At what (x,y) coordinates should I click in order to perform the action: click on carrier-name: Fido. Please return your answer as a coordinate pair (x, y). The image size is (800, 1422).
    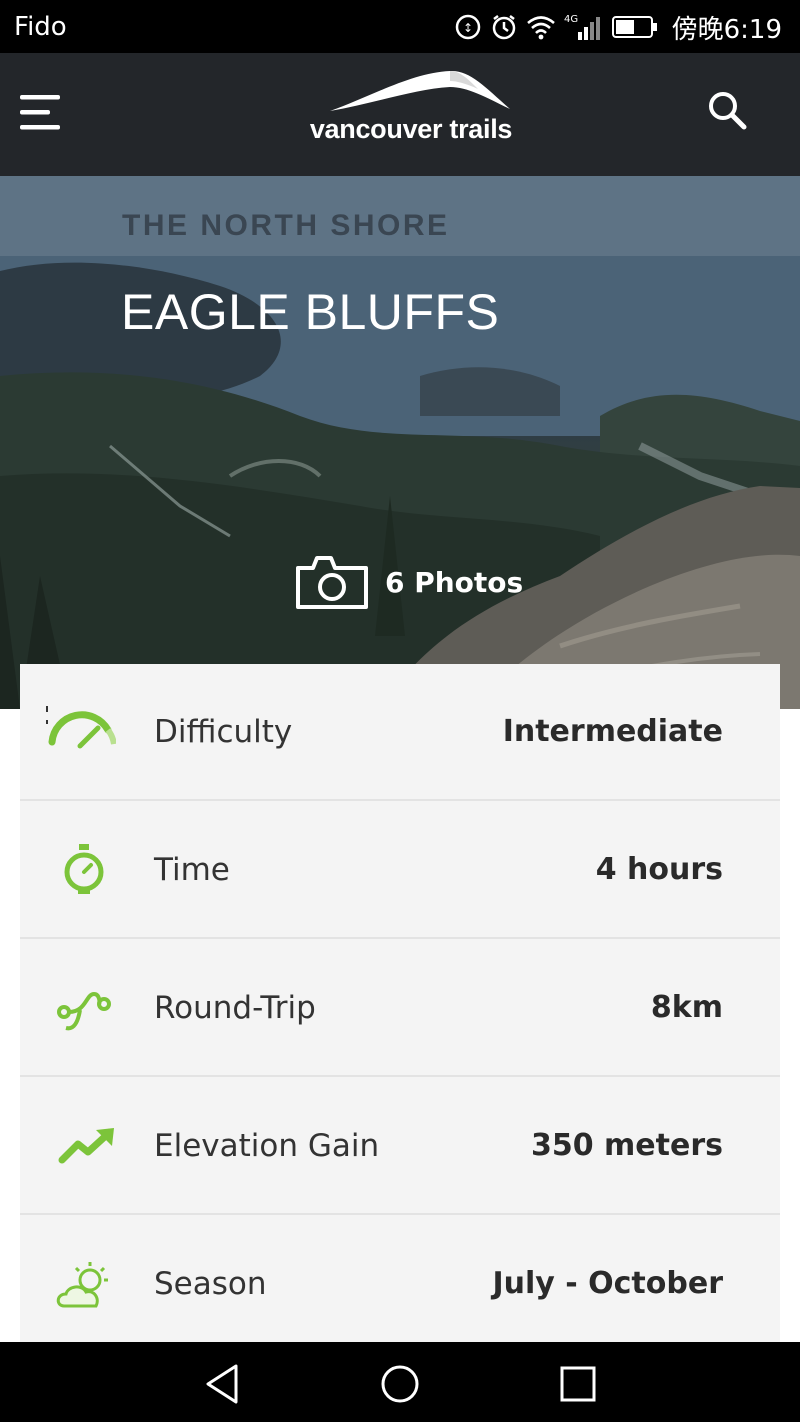
    Looking at the image, I should click on (40, 27).